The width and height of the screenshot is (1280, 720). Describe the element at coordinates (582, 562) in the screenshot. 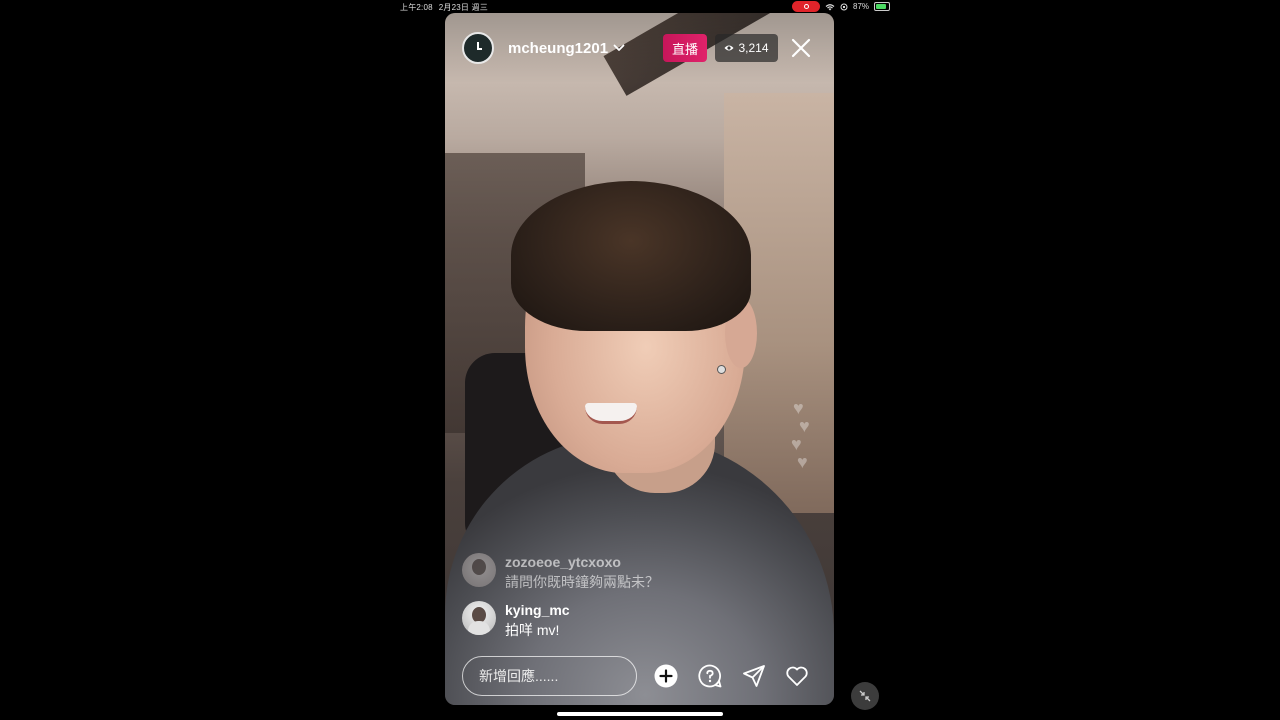

I see `comment-username: zozoeoe_ytcxoxo` at that location.